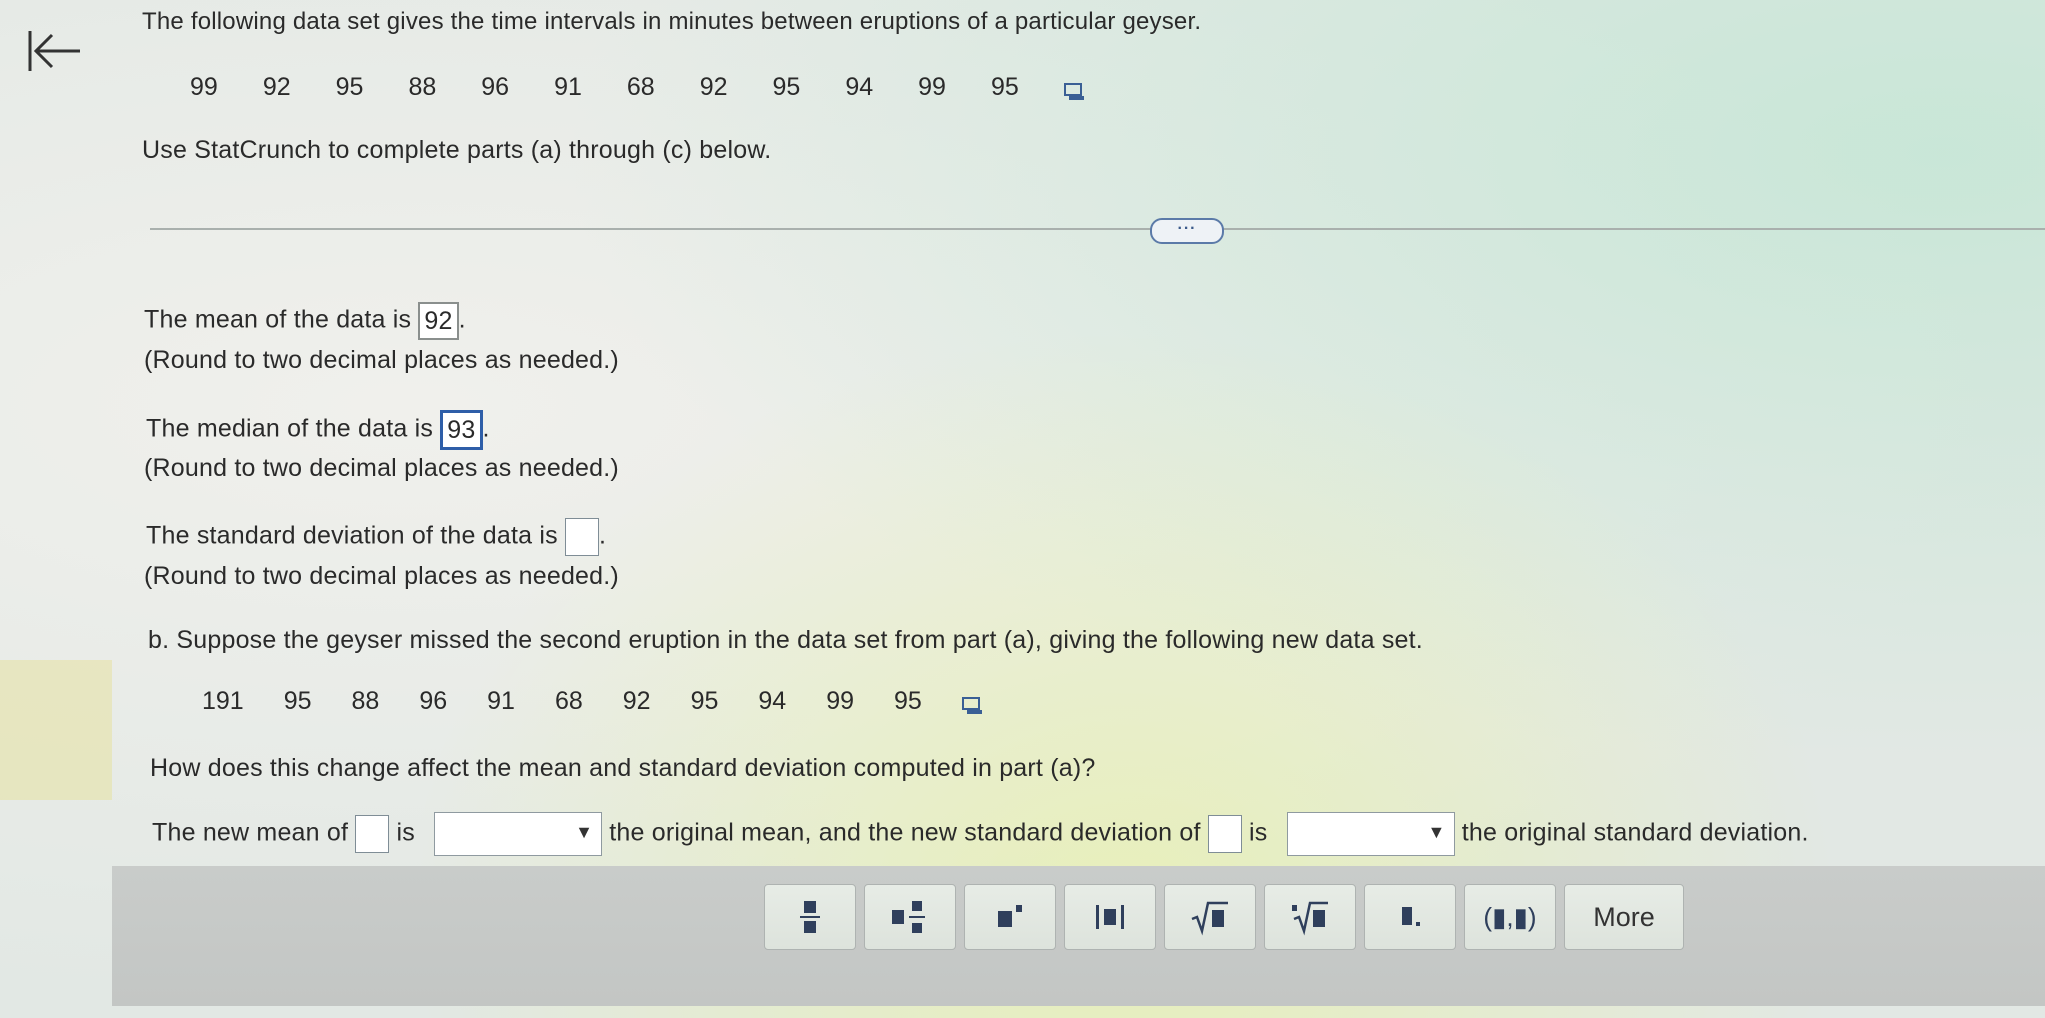 This screenshot has height=1018, width=2045. I want to click on divider, so click(1097, 229).